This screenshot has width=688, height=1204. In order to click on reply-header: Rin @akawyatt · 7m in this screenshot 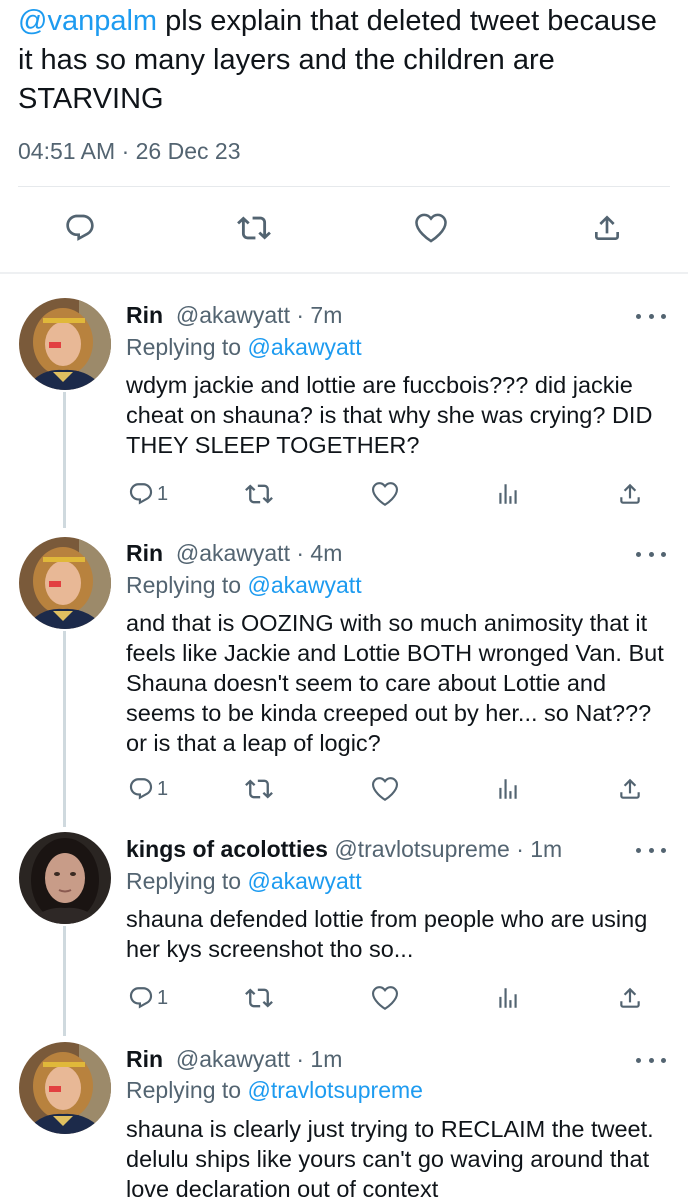, I will do `click(234, 315)`.